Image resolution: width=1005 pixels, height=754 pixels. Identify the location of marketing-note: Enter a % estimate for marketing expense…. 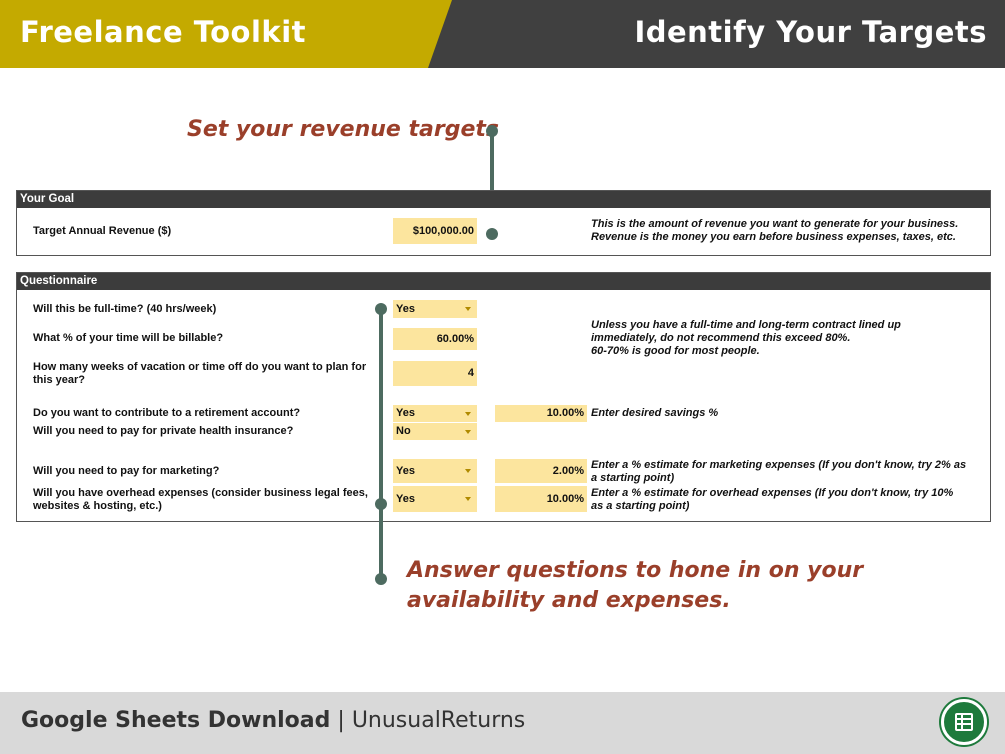
(778, 472).